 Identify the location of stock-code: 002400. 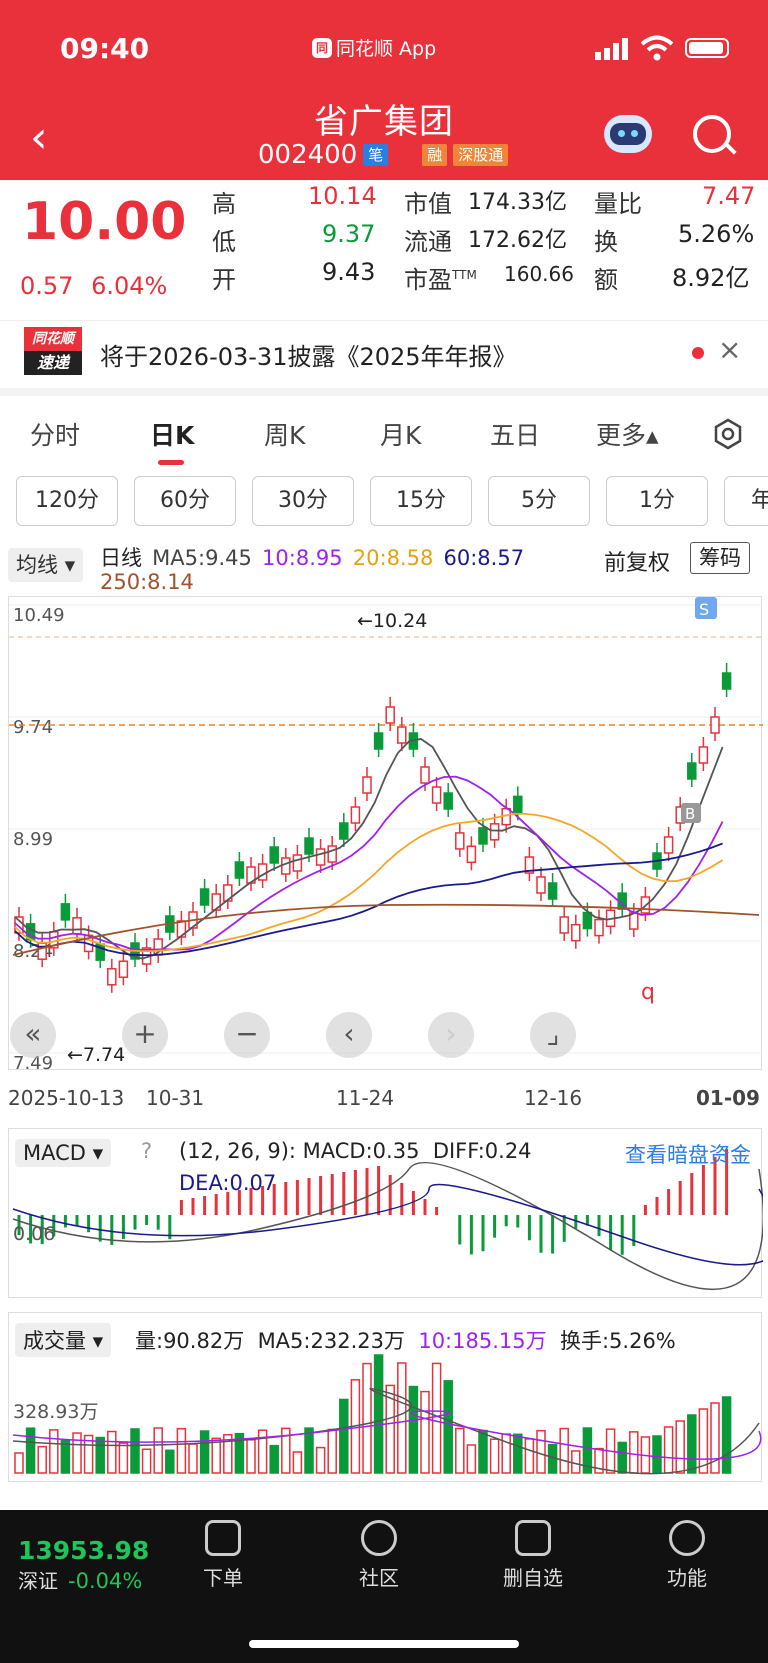
(308, 155).